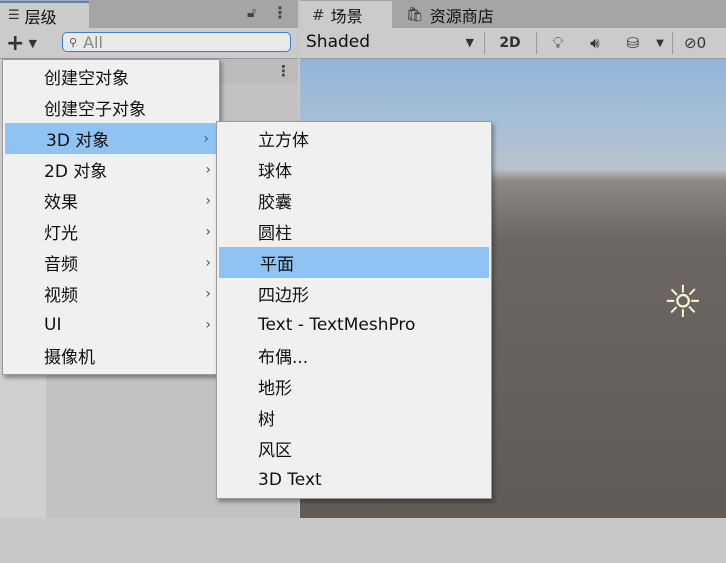  I want to click on shading-mode-value: Shaded, so click(338, 42).